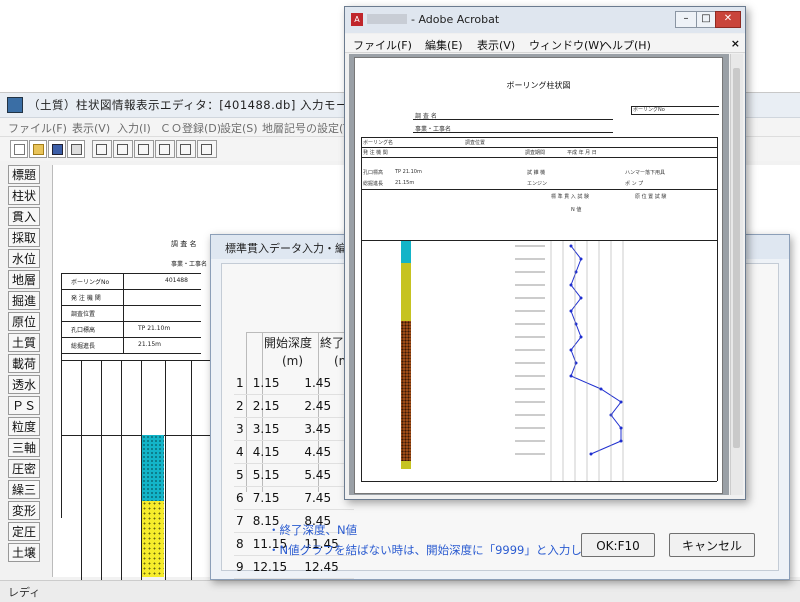  I want to click on table-row: 2 2.15 2.45, so click(294, 406).